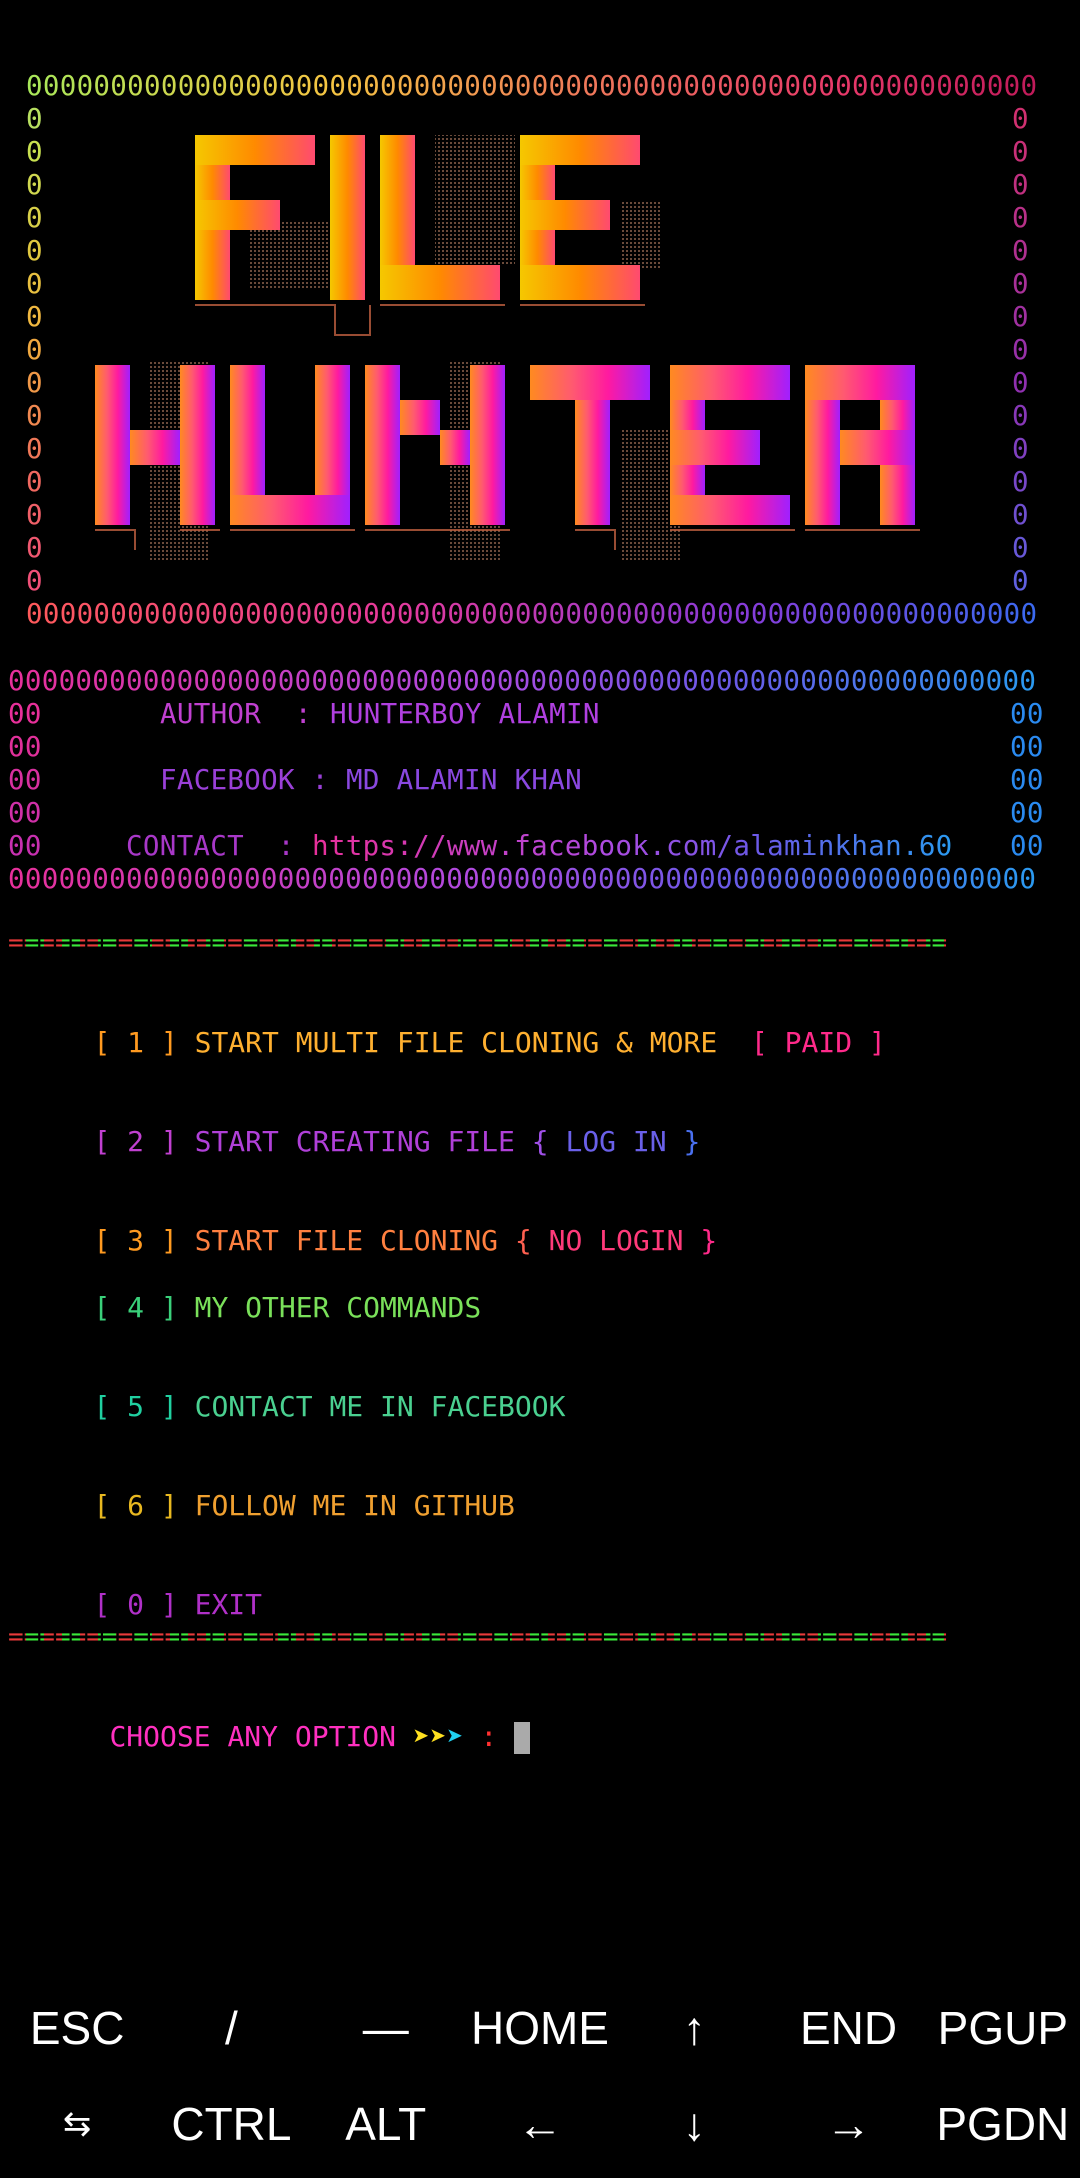 The width and height of the screenshot is (1080, 2178). I want to click on menu-option-2: [ 2 ] START CREATING FILE { LOG IN }, so click(363, 1142).